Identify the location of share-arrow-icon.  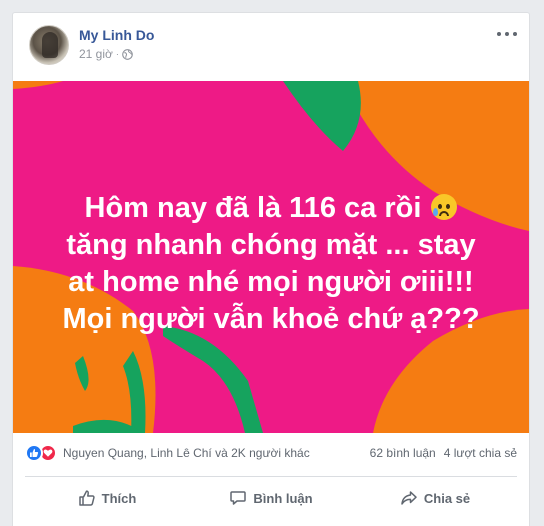
(409, 498).